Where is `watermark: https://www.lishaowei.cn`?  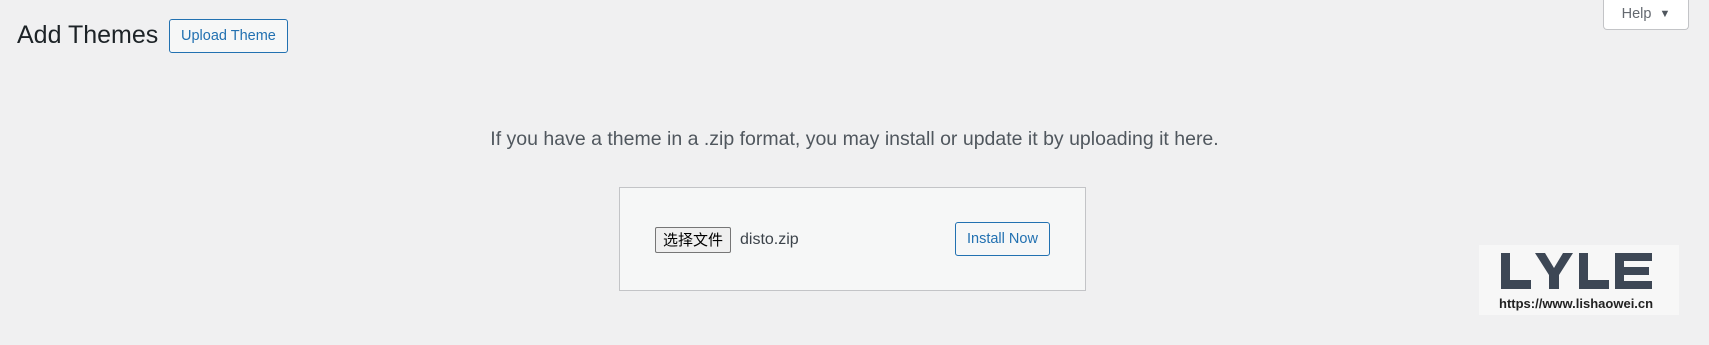
watermark: https://www.lishaowei.cn is located at coordinates (1579, 280).